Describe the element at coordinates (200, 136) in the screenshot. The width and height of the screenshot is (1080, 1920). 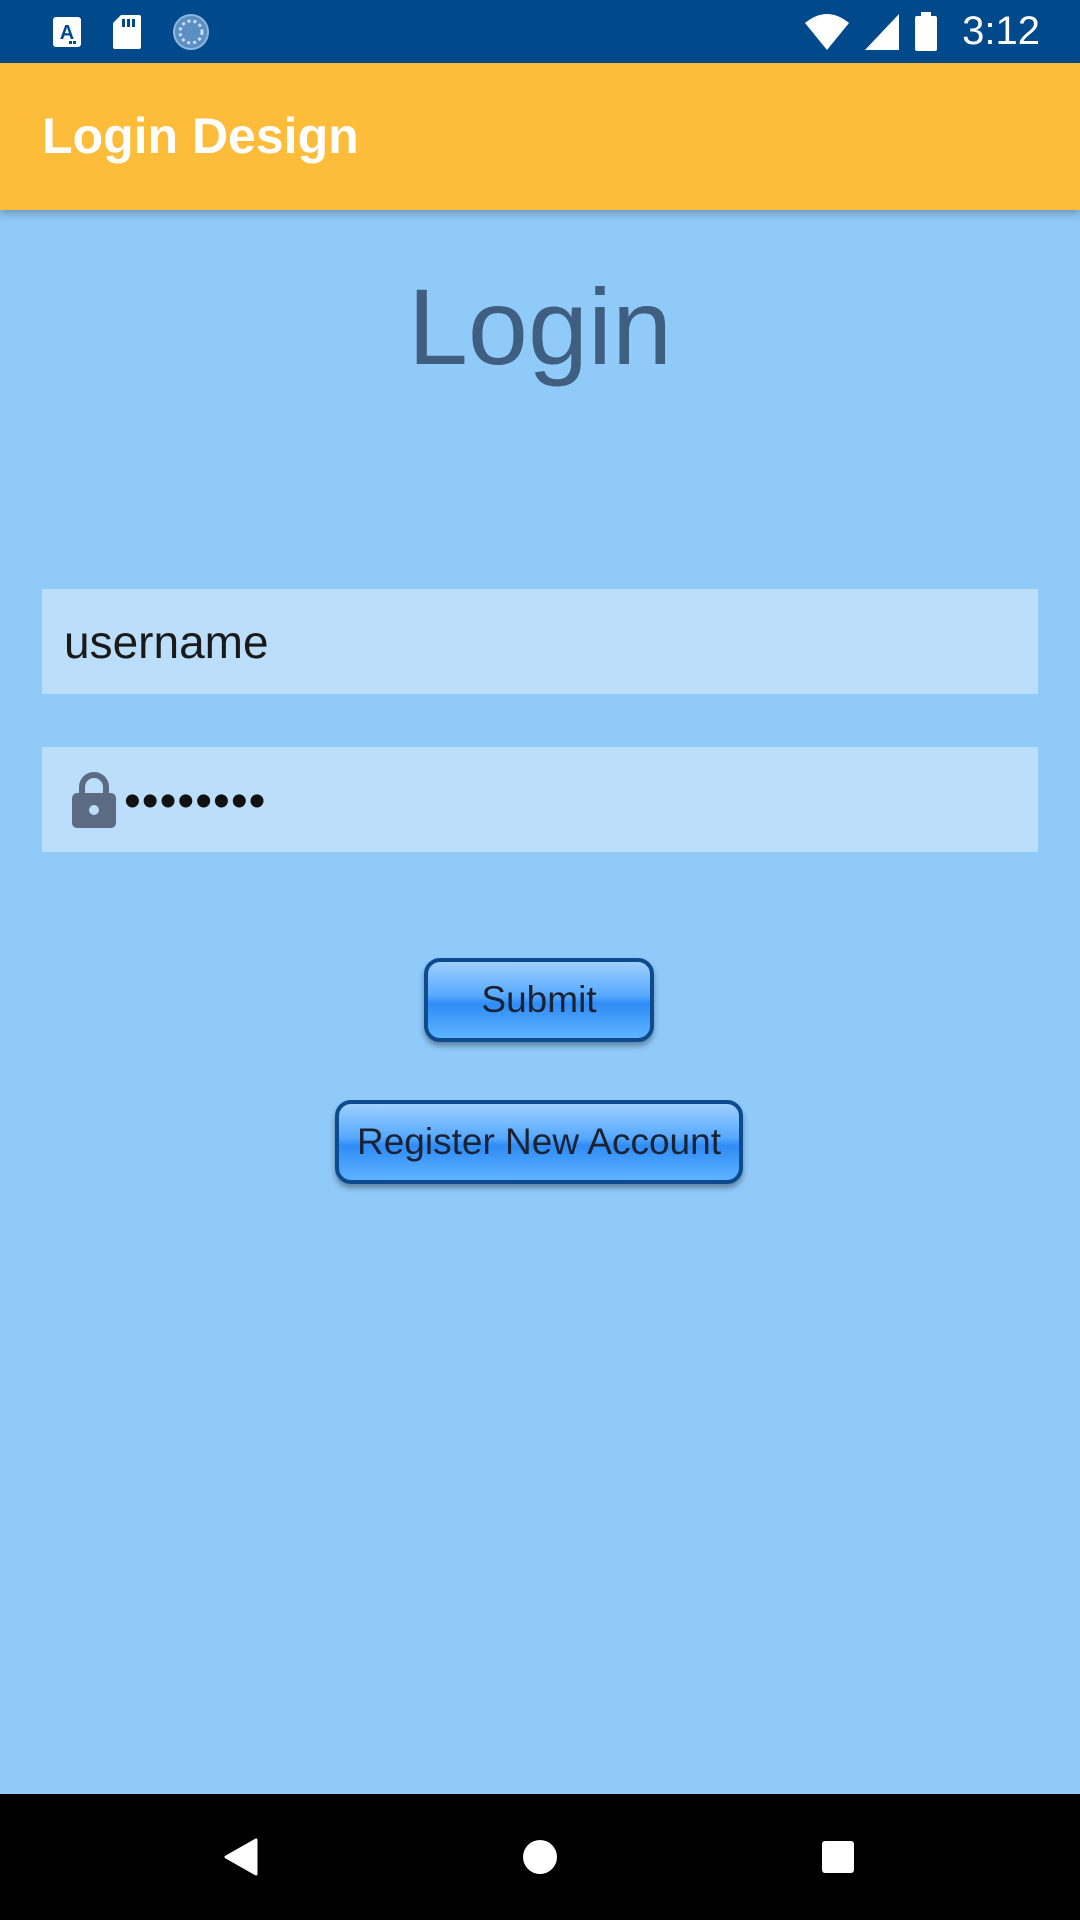
I see `app-title: Login Design` at that location.